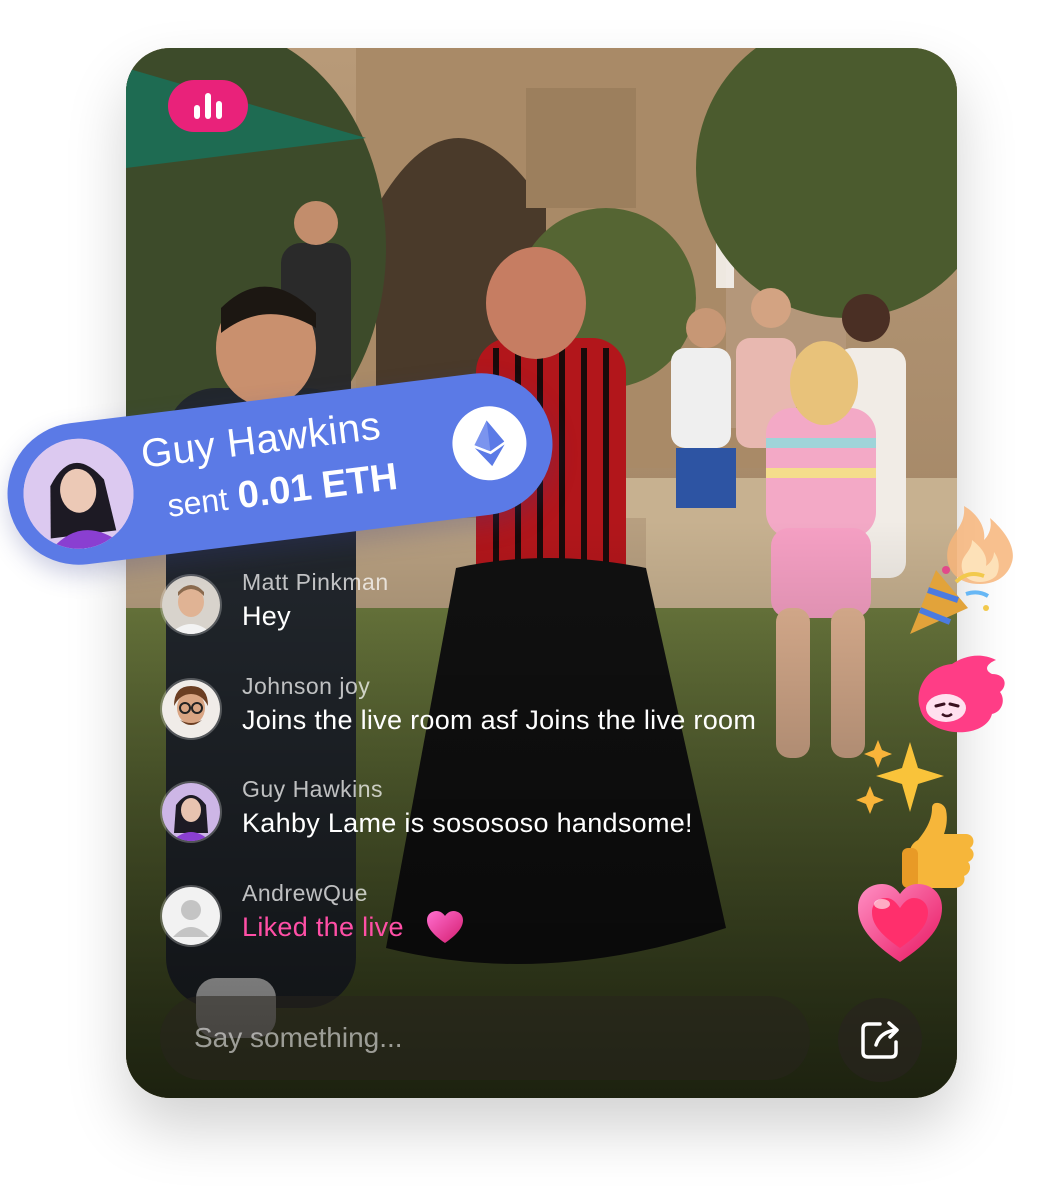 This screenshot has width=1041, height=1194. I want to click on chat-text: Hey, so click(266, 616).